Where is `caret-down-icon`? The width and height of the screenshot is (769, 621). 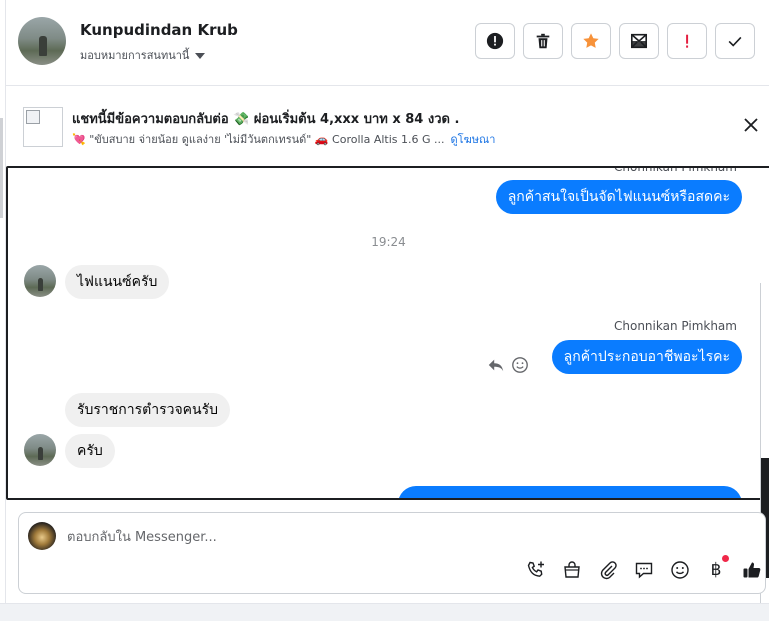 caret-down-icon is located at coordinates (200, 55).